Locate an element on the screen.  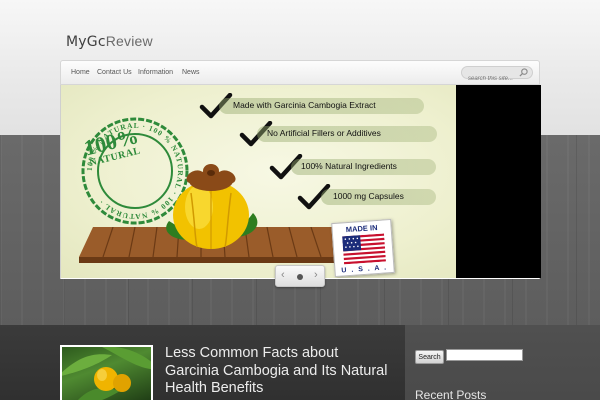
slider-controls: ‹ › is located at coordinates (300, 276).